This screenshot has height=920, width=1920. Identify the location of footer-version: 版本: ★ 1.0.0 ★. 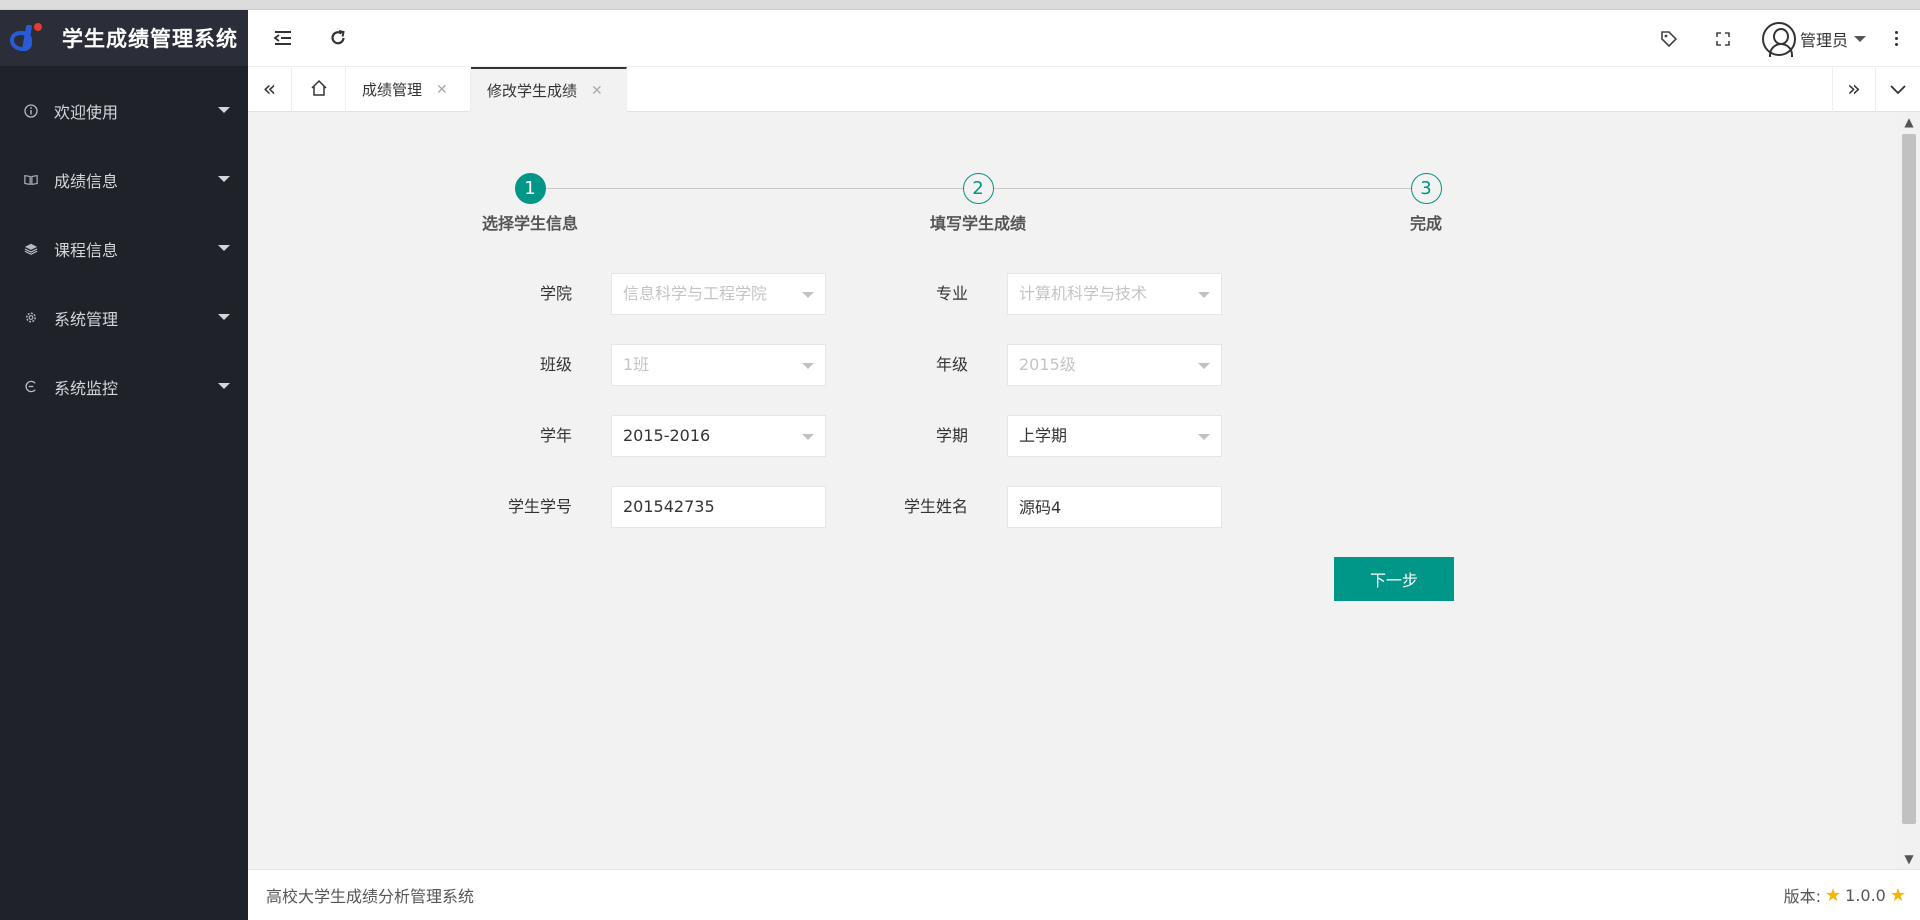
(1845, 895).